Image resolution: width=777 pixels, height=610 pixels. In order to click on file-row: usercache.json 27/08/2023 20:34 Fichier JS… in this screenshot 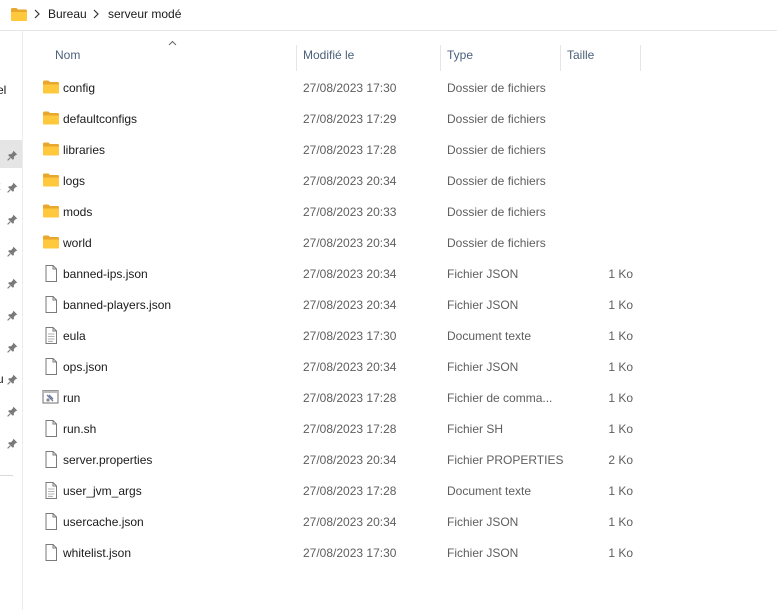, I will do `click(400, 521)`.